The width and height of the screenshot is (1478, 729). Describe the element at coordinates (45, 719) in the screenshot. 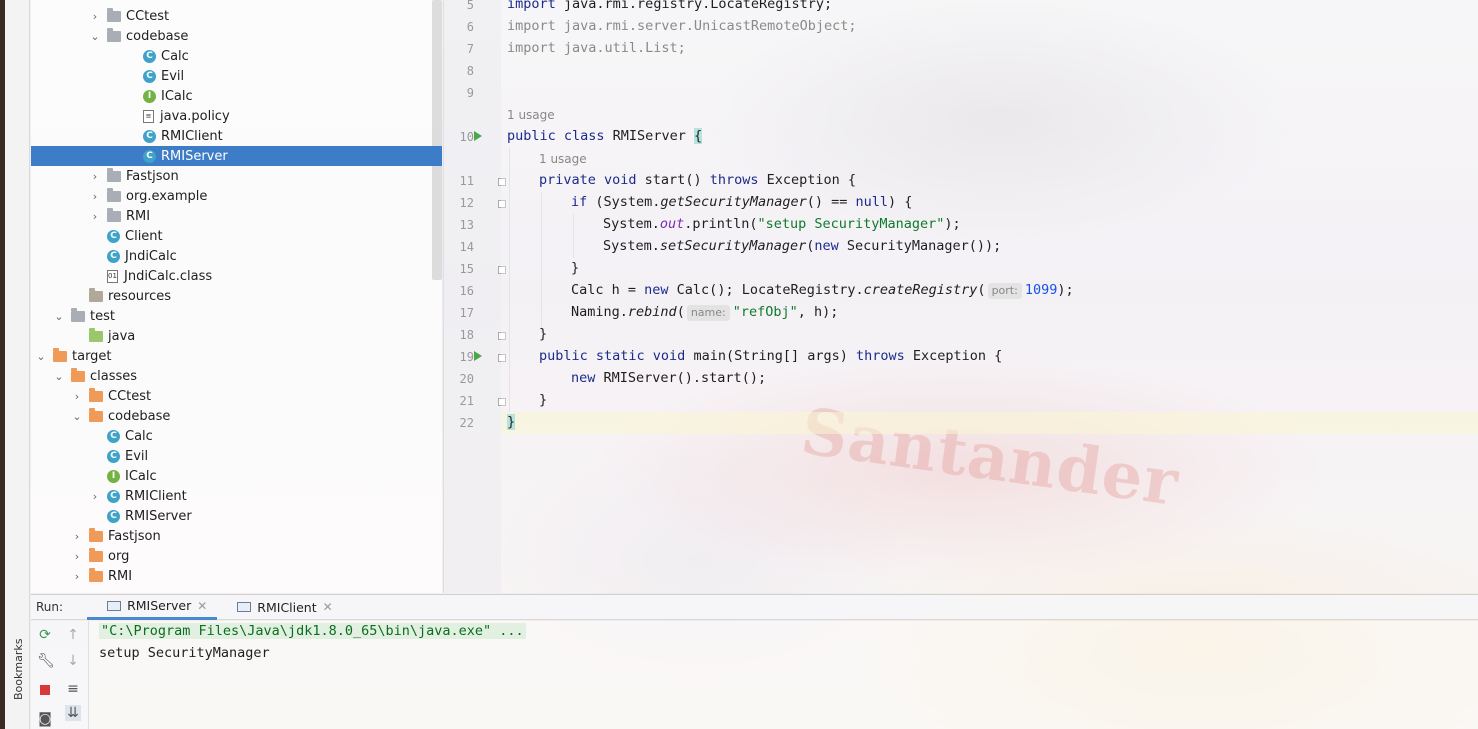

I see `camera-icon: ◙` at that location.